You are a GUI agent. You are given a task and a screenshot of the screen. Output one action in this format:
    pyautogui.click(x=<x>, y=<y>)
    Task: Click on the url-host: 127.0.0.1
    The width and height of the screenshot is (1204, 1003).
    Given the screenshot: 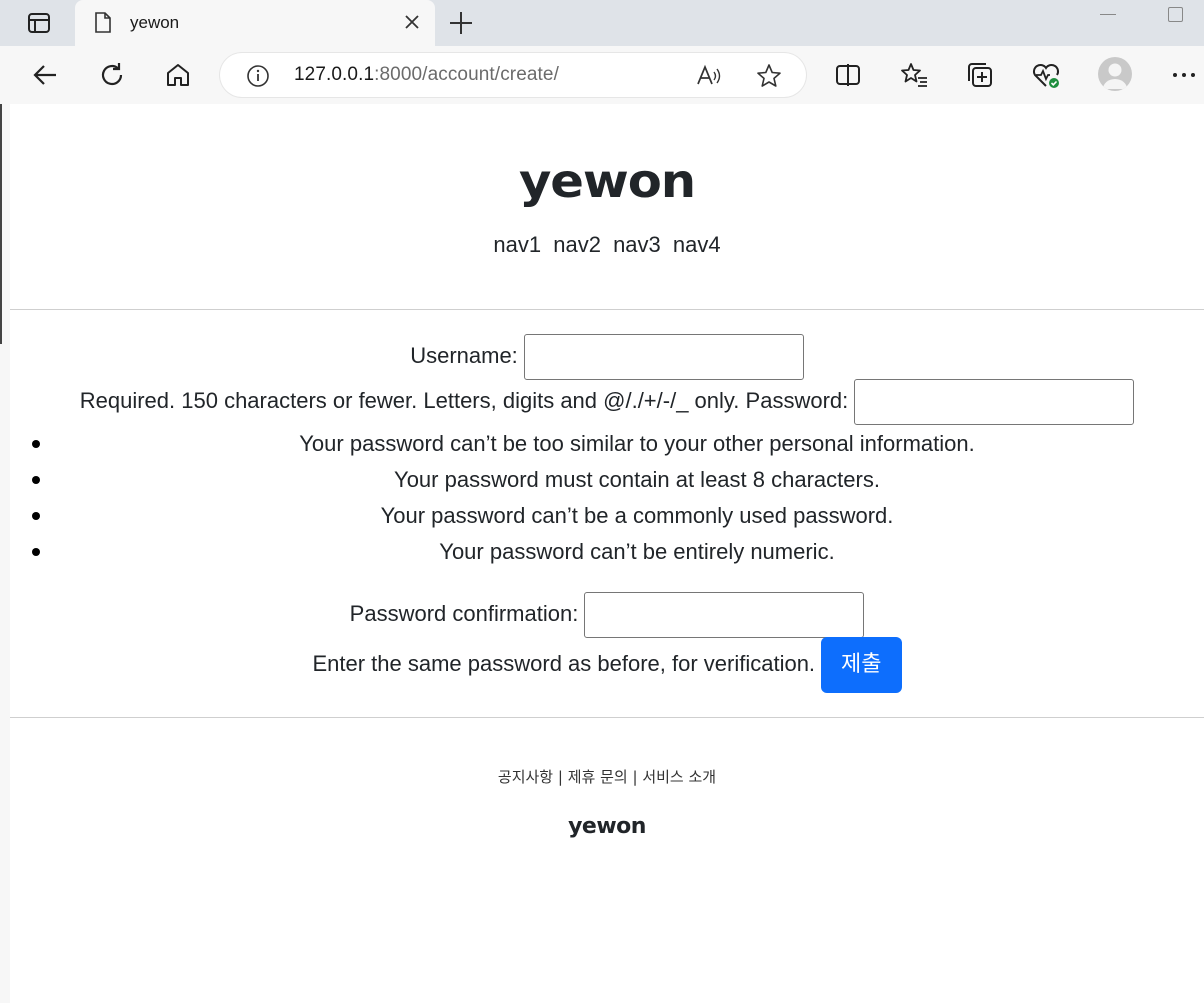 What is the action you would take?
    pyautogui.click(x=334, y=74)
    